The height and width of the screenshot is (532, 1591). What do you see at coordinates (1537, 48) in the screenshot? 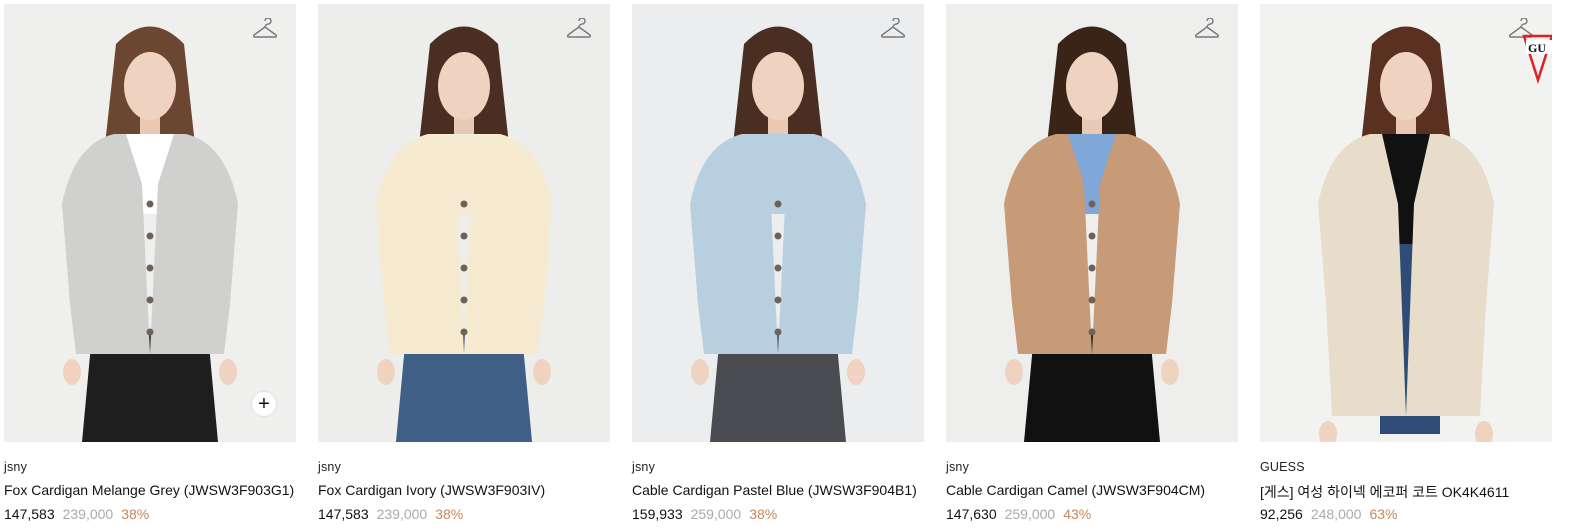
I see `svg-text: GU` at bounding box center [1537, 48].